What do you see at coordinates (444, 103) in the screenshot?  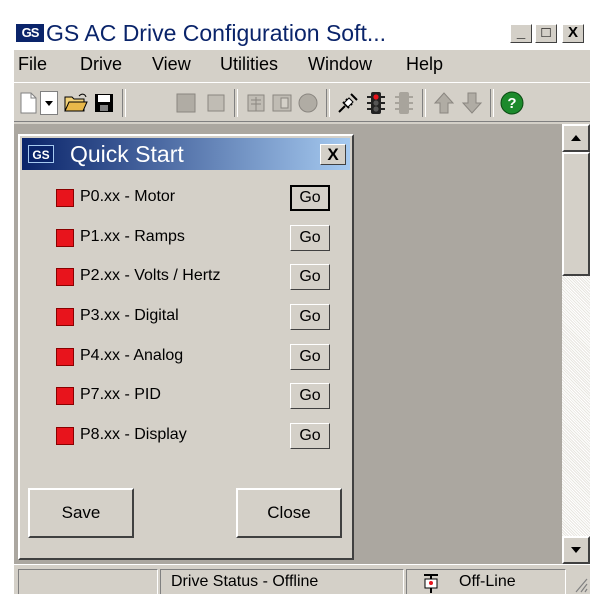 I see `upload-arrow-icon` at bounding box center [444, 103].